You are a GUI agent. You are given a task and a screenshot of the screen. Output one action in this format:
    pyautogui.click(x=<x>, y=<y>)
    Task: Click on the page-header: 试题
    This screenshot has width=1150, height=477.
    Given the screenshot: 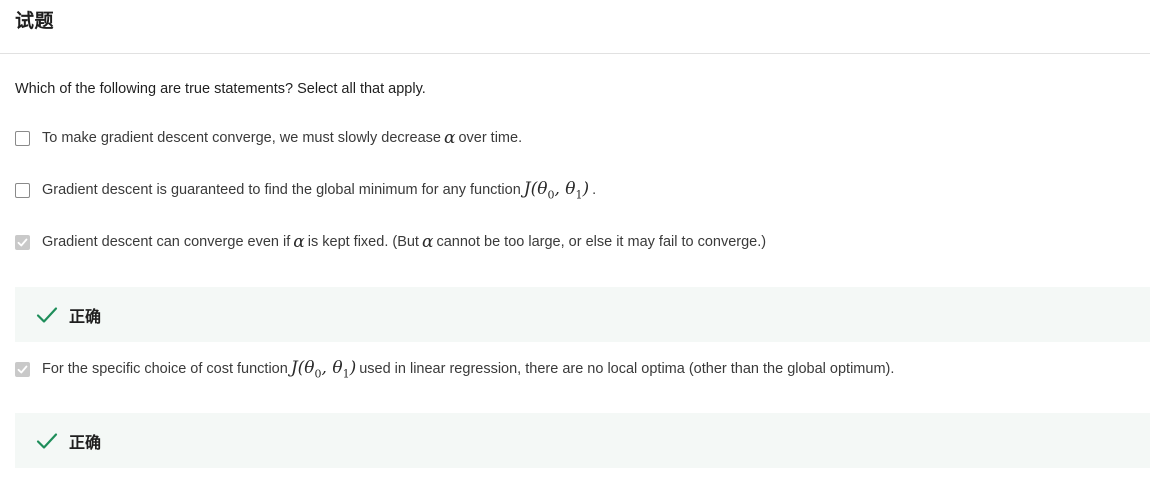 What is the action you would take?
    pyautogui.click(x=575, y=27)
    